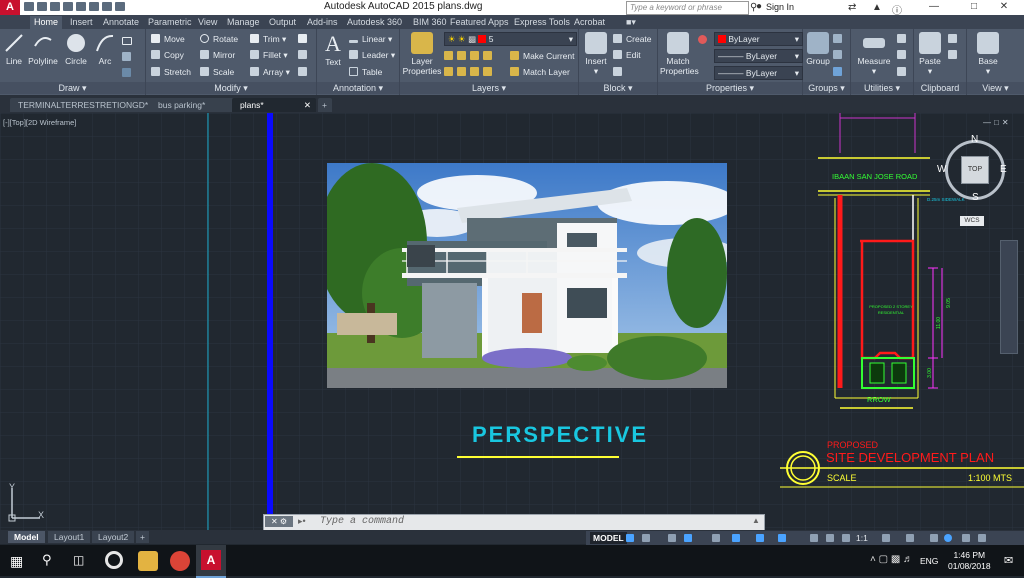 This screenshot has height=578, width=1024. Describe the element at coordinates (26, 537) in the screenshot. I see `tab-model: Model` at that location.